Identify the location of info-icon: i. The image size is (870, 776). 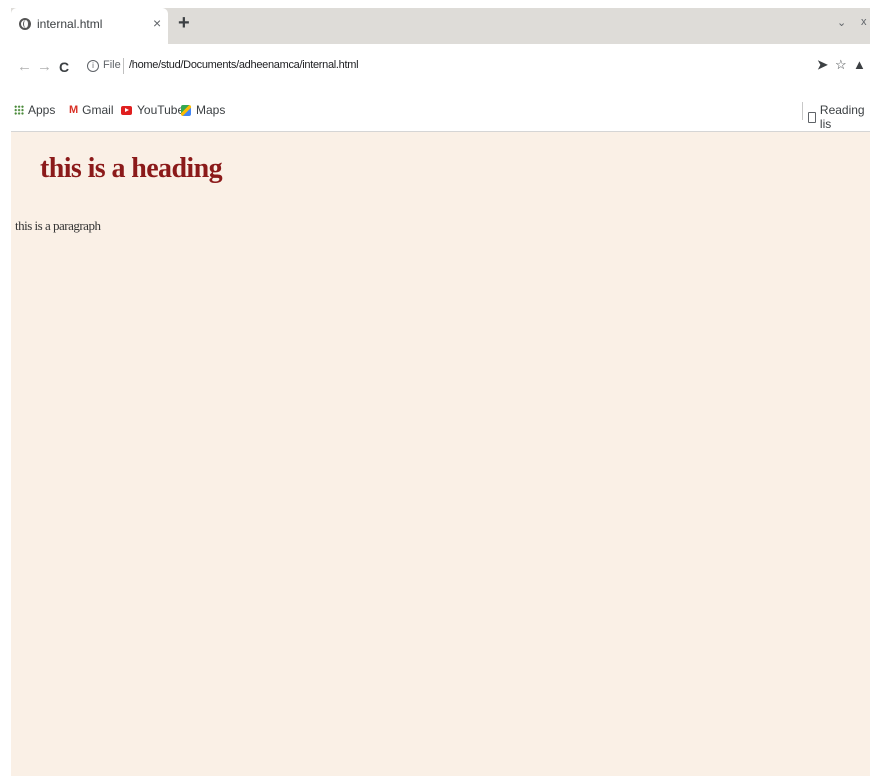
(93, 66).